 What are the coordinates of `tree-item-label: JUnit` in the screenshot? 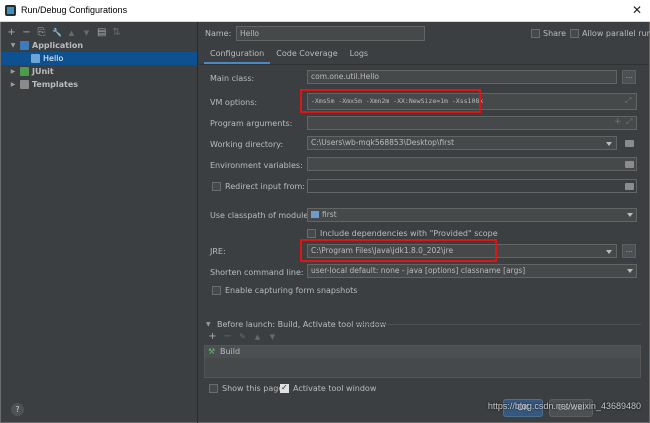 It's located at (43, 71).